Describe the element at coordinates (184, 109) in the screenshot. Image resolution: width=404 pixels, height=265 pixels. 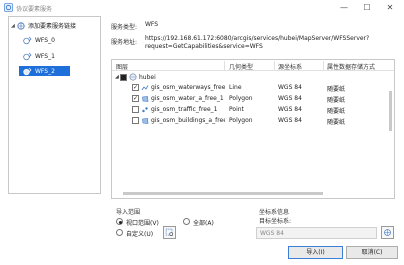
I see `layer-name: gis_osm_traffic_free_1` at that location.